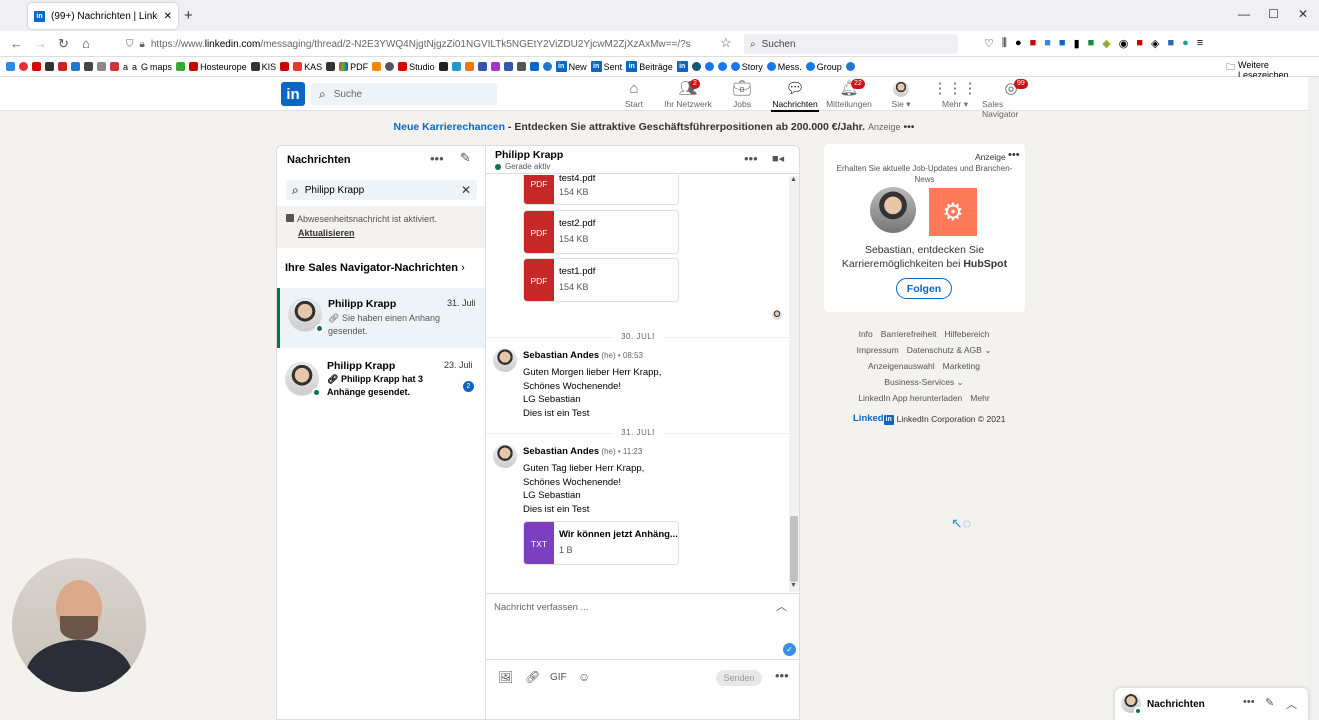 This screenshot has width=1319, height=720. Describe the element at coordinates (391, 233) in the screenshot. I see `update-link: Aktualisieren` at that location.